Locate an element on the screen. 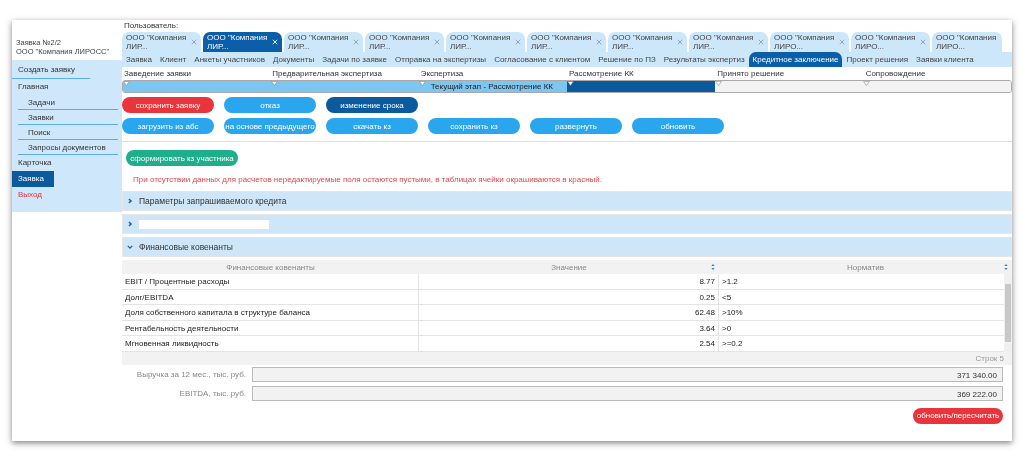 This screenshot has width=1024, height=461. stage-label: Заведение заявки is located at coordinates (158, 74).